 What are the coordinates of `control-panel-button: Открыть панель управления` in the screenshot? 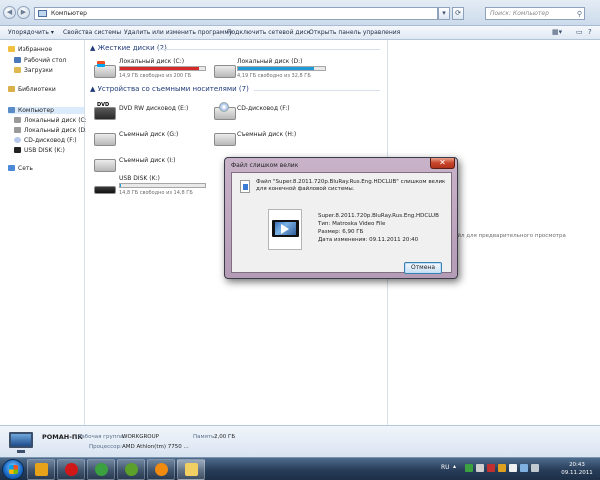 It's located at (354, 32).